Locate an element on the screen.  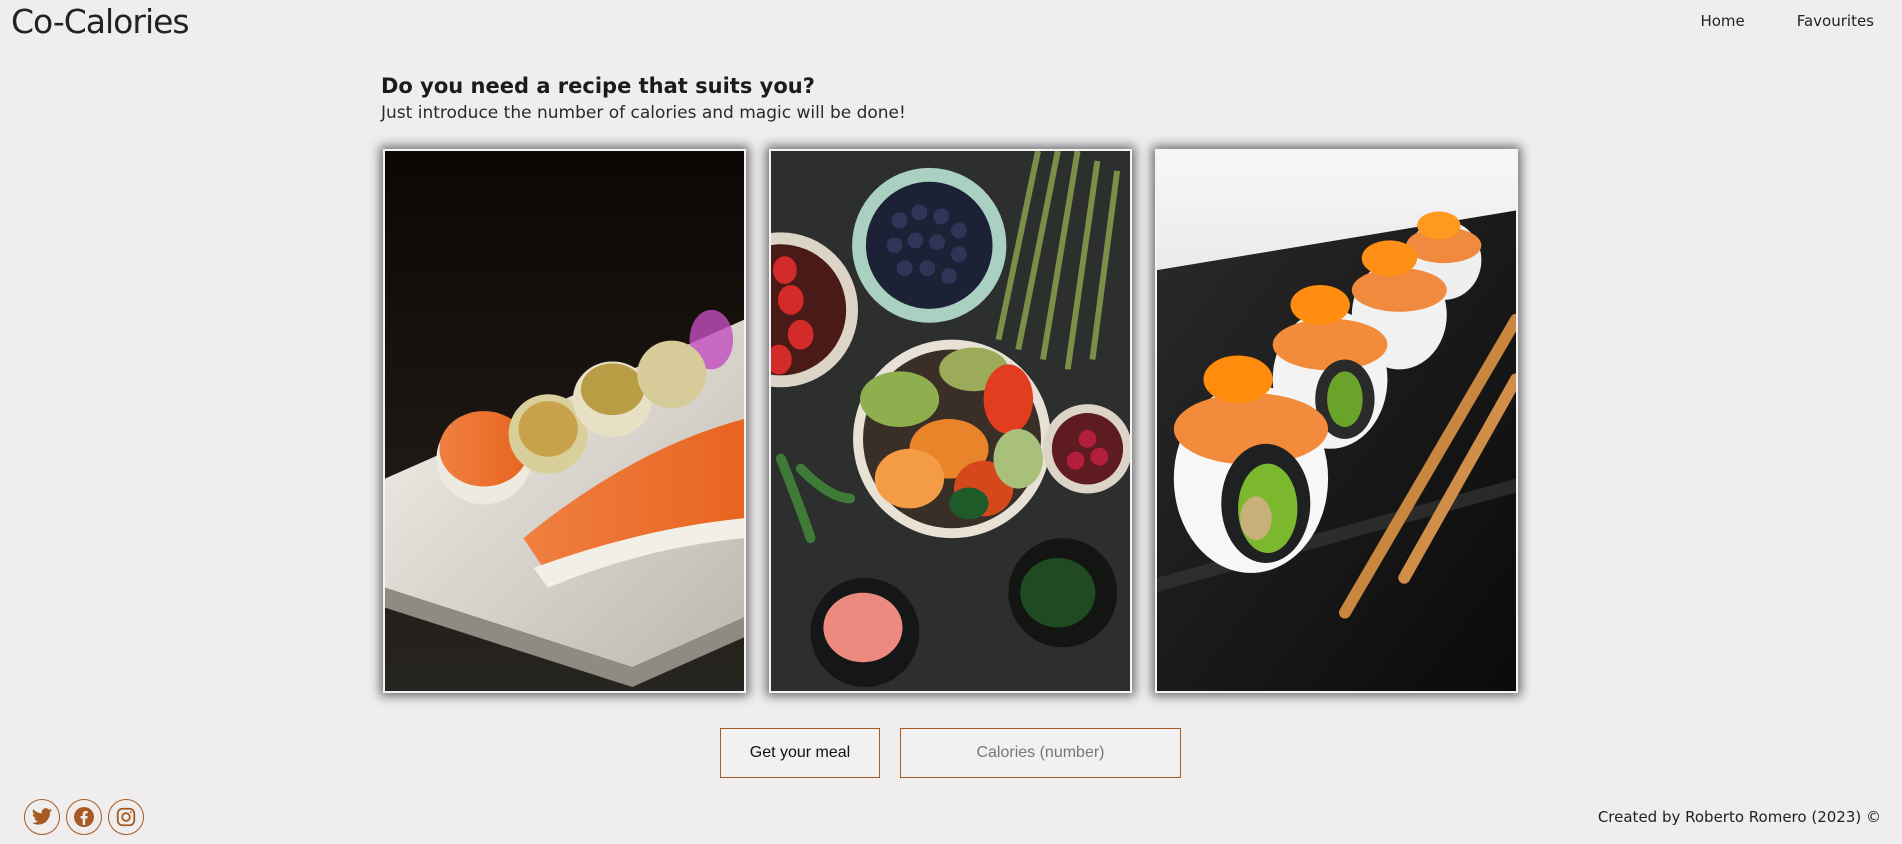
nav-home-link: Home is located at coordinates (1722, 21).